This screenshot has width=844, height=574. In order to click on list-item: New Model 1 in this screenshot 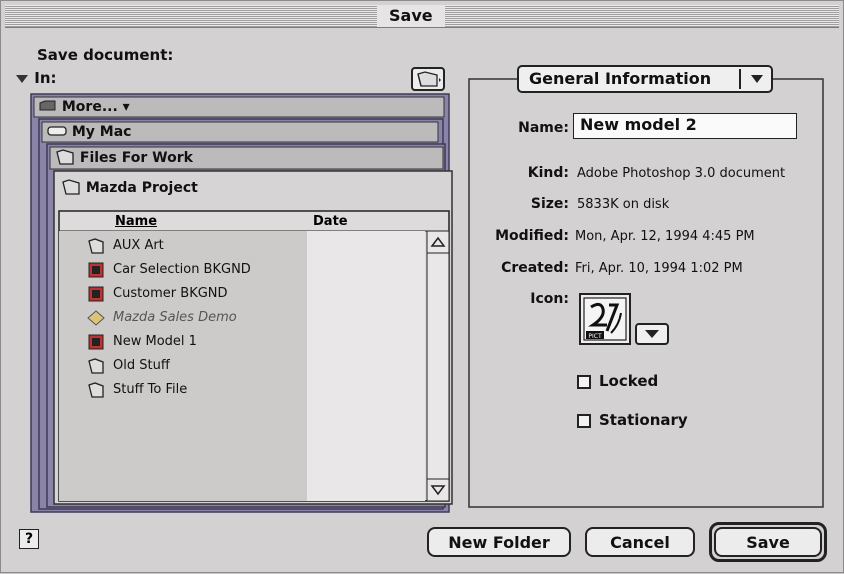, I will do `click(246, 342)`.